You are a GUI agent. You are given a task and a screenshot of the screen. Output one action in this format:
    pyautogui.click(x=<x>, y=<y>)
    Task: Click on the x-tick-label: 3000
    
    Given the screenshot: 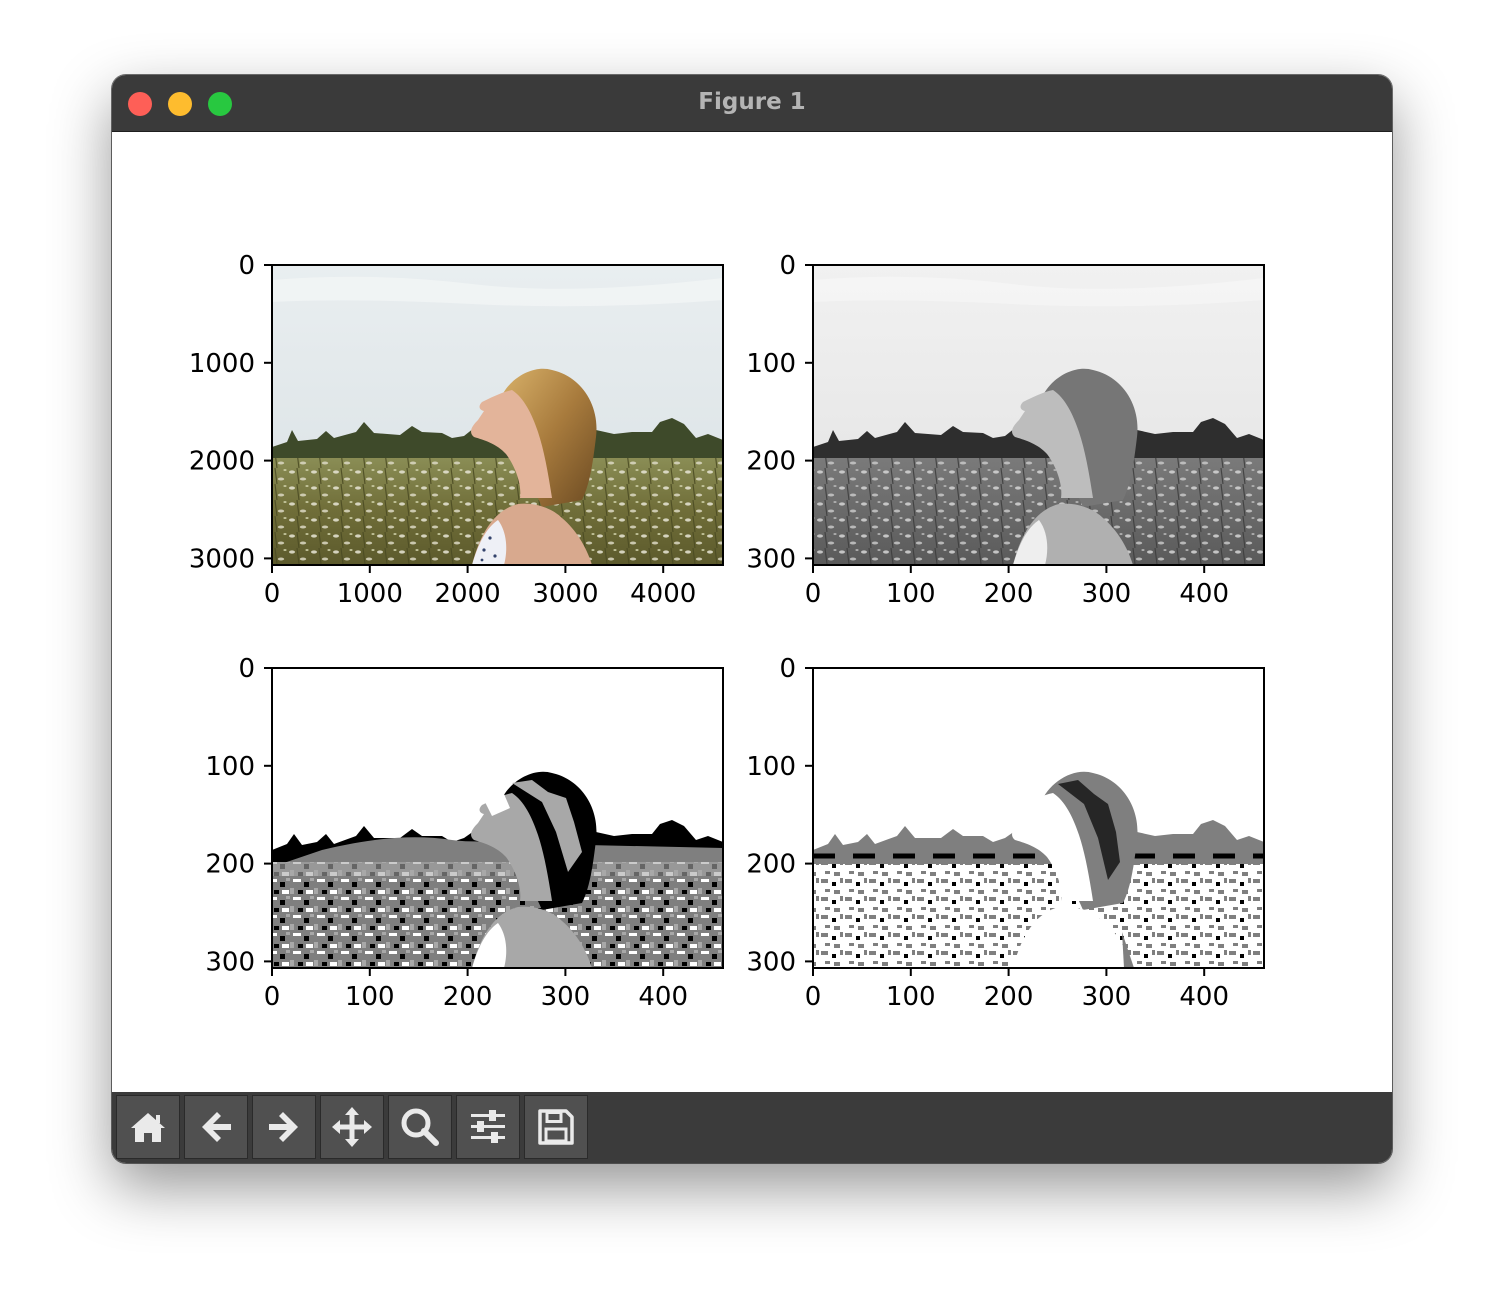 What is the action you would take?
    pyautogui.click(x=565, y=594)
    